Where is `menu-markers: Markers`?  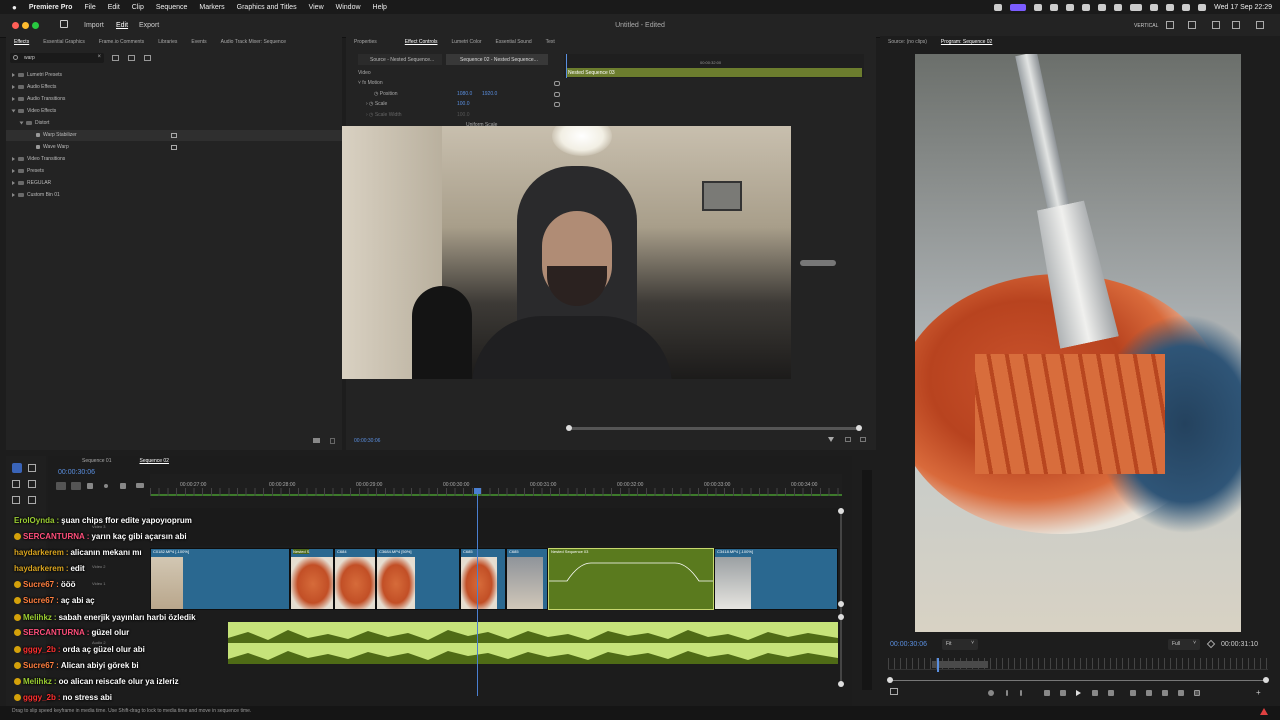
menu-markers: Markers is located at coordinates (211, 7).